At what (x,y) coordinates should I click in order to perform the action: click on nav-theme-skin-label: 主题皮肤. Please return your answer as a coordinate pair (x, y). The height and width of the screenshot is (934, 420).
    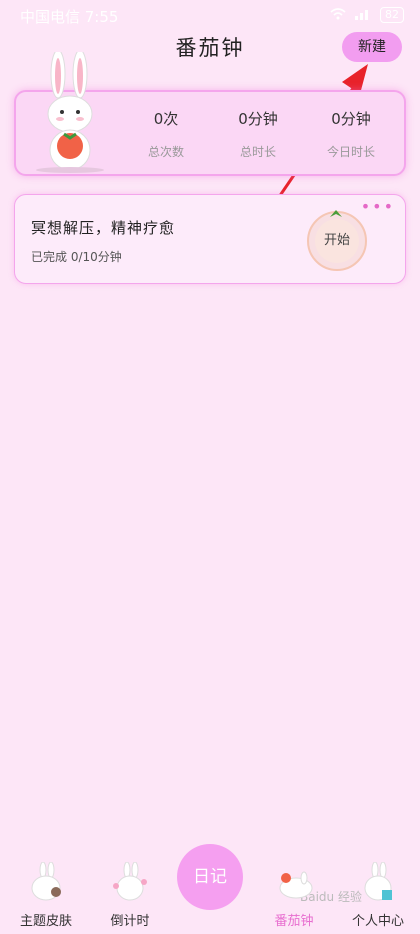
    Looking at the image, I should click on (45, 921).